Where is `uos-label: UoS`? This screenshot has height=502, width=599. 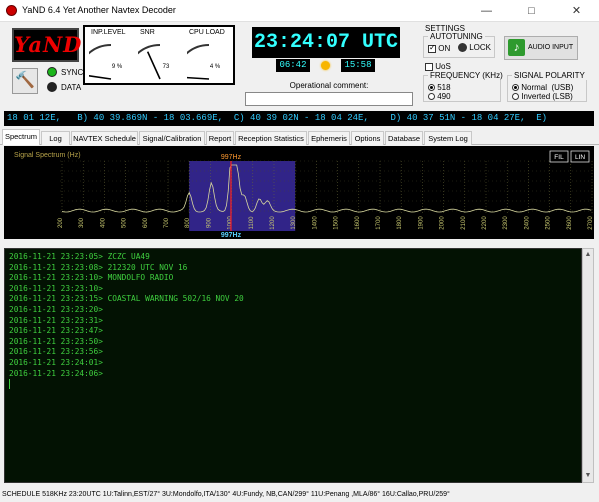 uos-label: UoS is located at coordinates (443, 66).